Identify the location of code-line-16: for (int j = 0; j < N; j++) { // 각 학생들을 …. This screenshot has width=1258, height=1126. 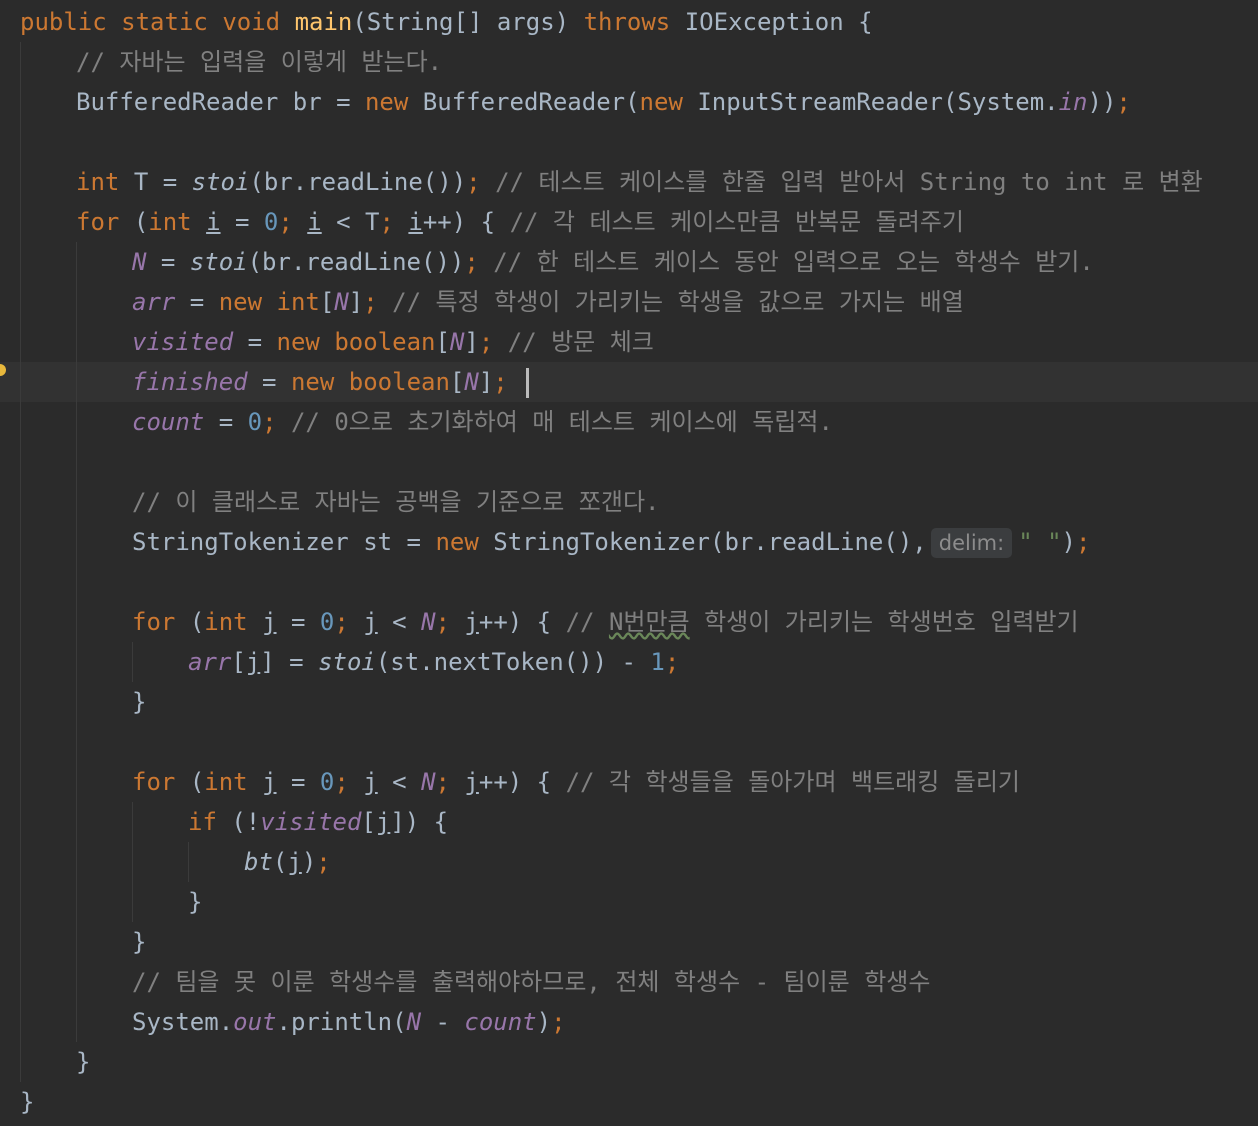
(576, 782).